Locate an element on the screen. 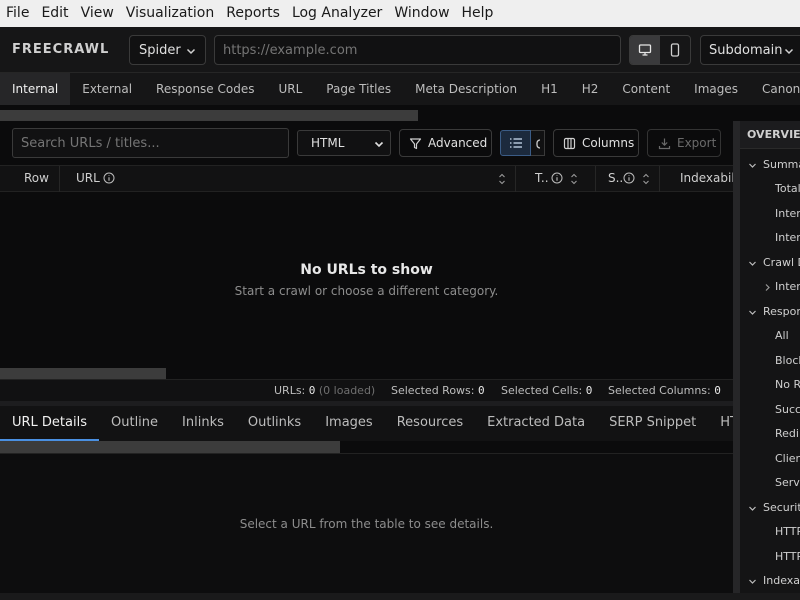  advanced-filter-button: Advanced is located at coordinates (445, 143).